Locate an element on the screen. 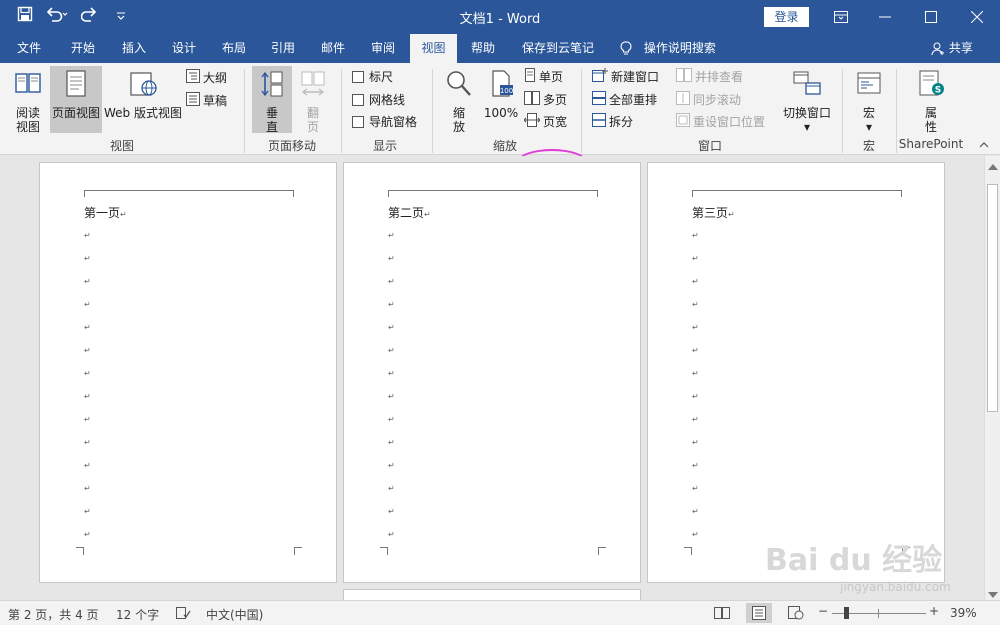 The image size is (1000, 625). gridlines-label: 网格线 is located at coordinates (387, 100).